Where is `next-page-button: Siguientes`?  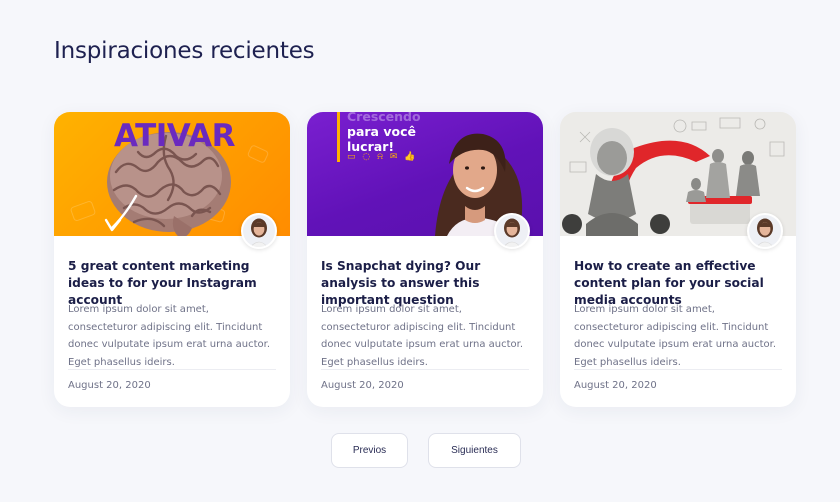 next-page-button: Siguientes is located at coordinates (474, 450).